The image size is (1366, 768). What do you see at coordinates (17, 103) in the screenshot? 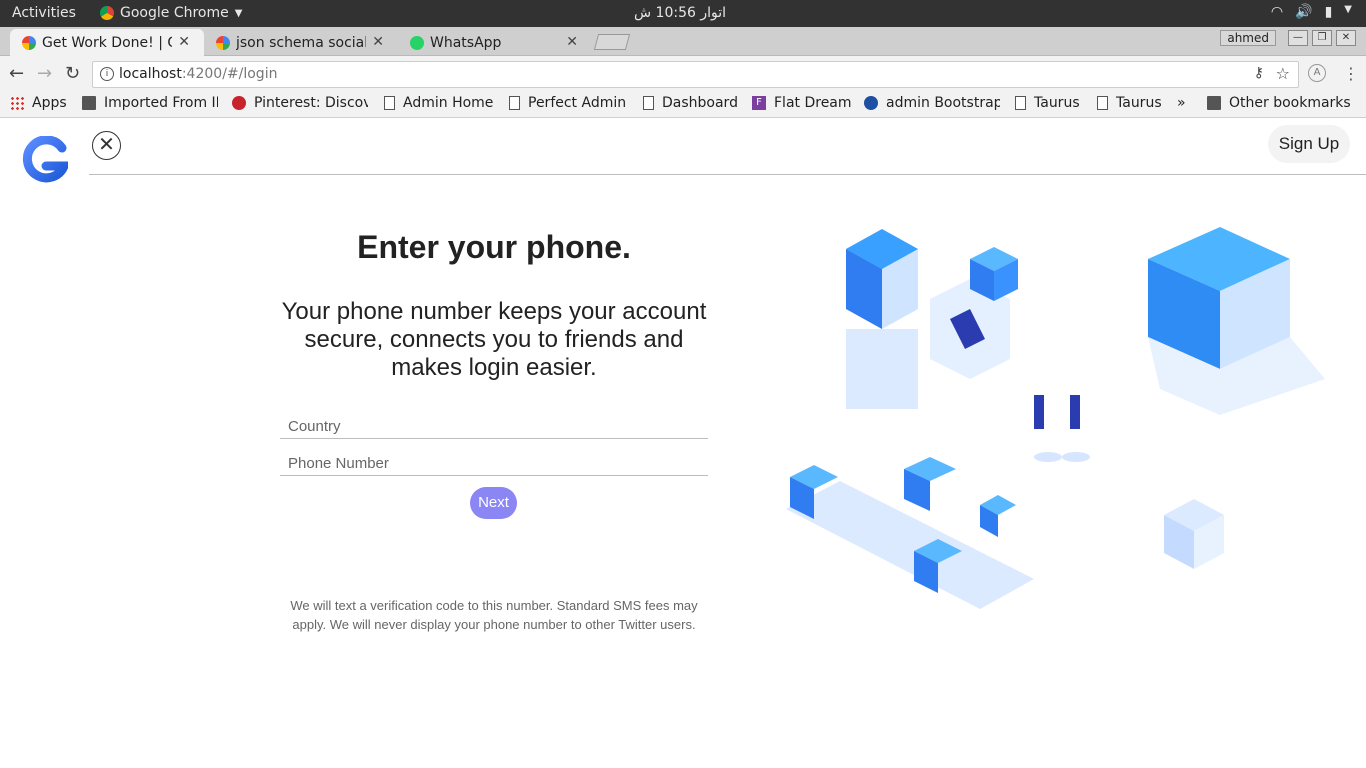
I see `apps-grid-icon` at bounding box center [17, 103].